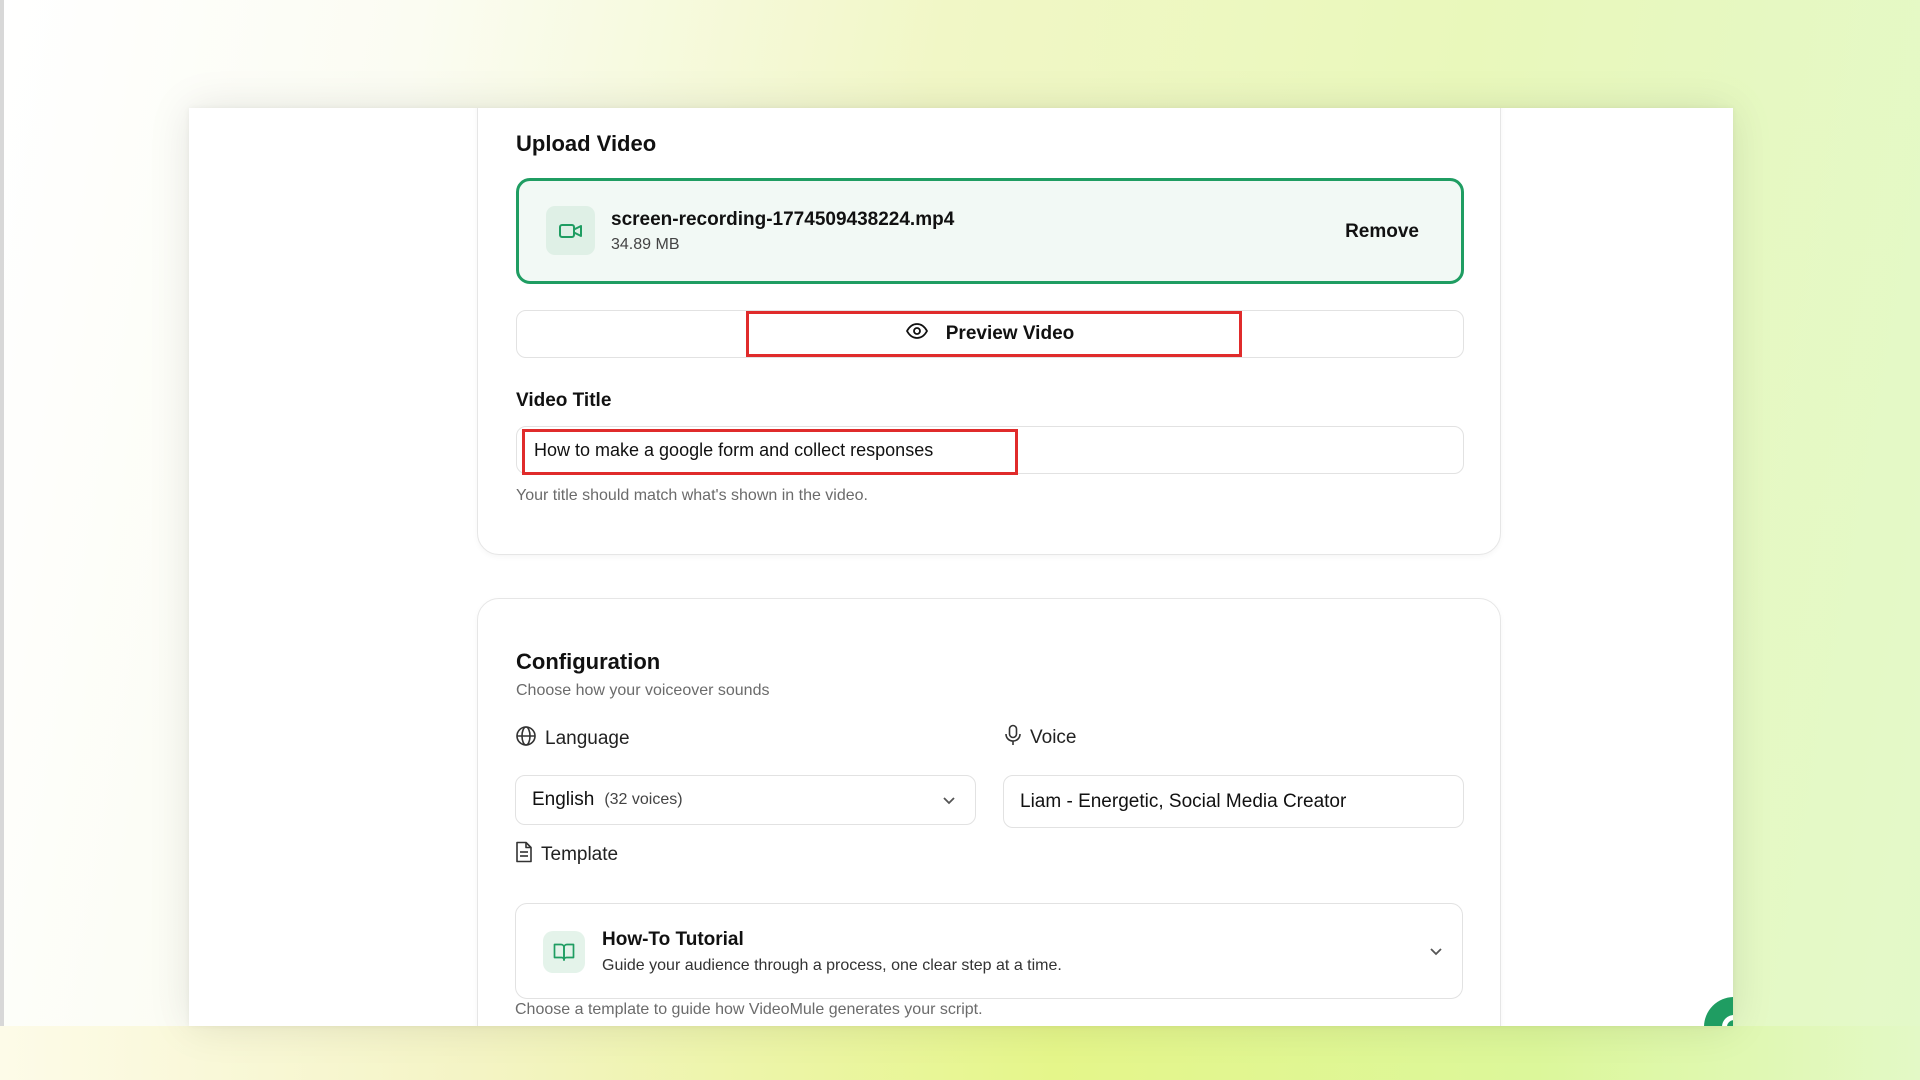 The image size is (1920, 1080). Describe the element at coordinates (586, 143) in the screenshot. I see `upload-section-title: Upload Video` at that location.